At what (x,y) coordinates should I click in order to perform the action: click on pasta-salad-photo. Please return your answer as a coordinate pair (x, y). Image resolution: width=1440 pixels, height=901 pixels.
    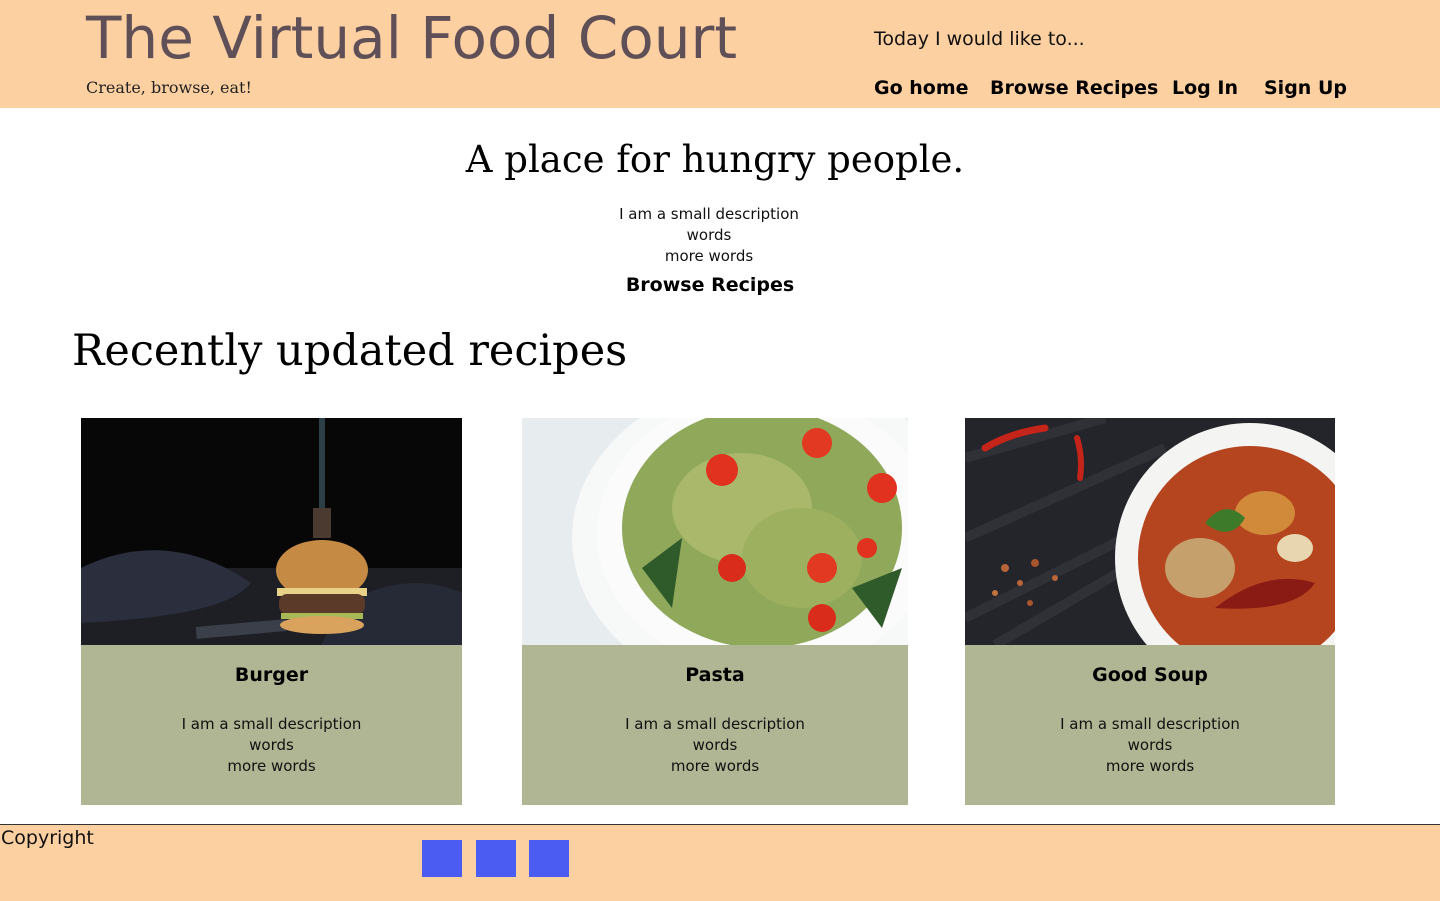
    Looking at the image, I should click on (715, 531).